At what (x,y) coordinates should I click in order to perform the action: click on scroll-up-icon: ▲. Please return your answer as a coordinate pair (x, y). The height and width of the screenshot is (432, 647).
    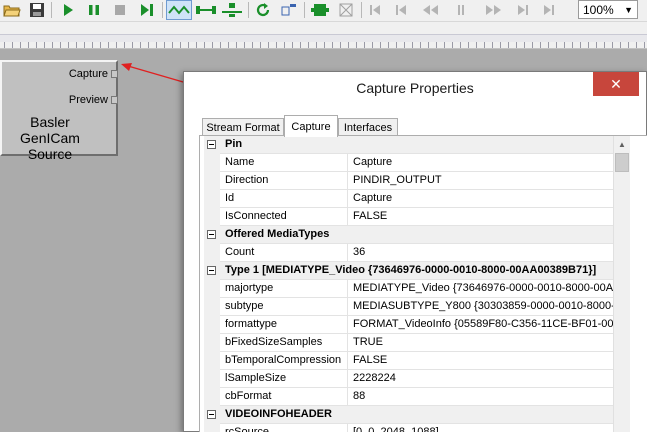
    Looking at the image, I should click on (622, 144).